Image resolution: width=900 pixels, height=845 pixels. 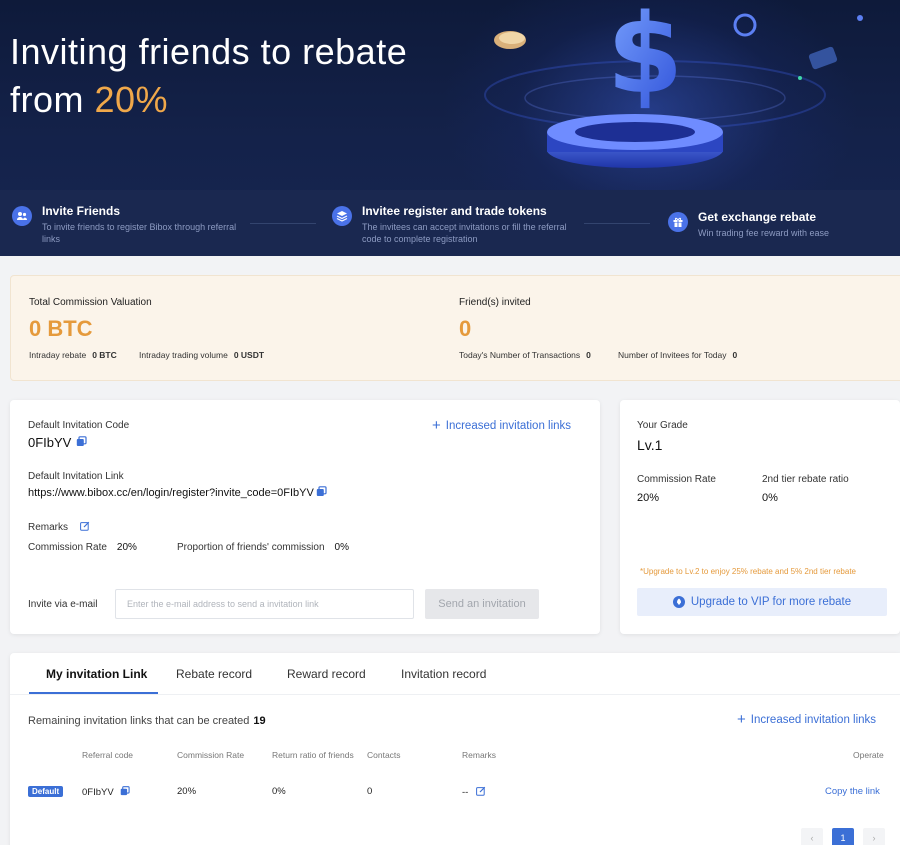 I want to click on invitation-code: 0FIbYV, so click(x=57, y=442).